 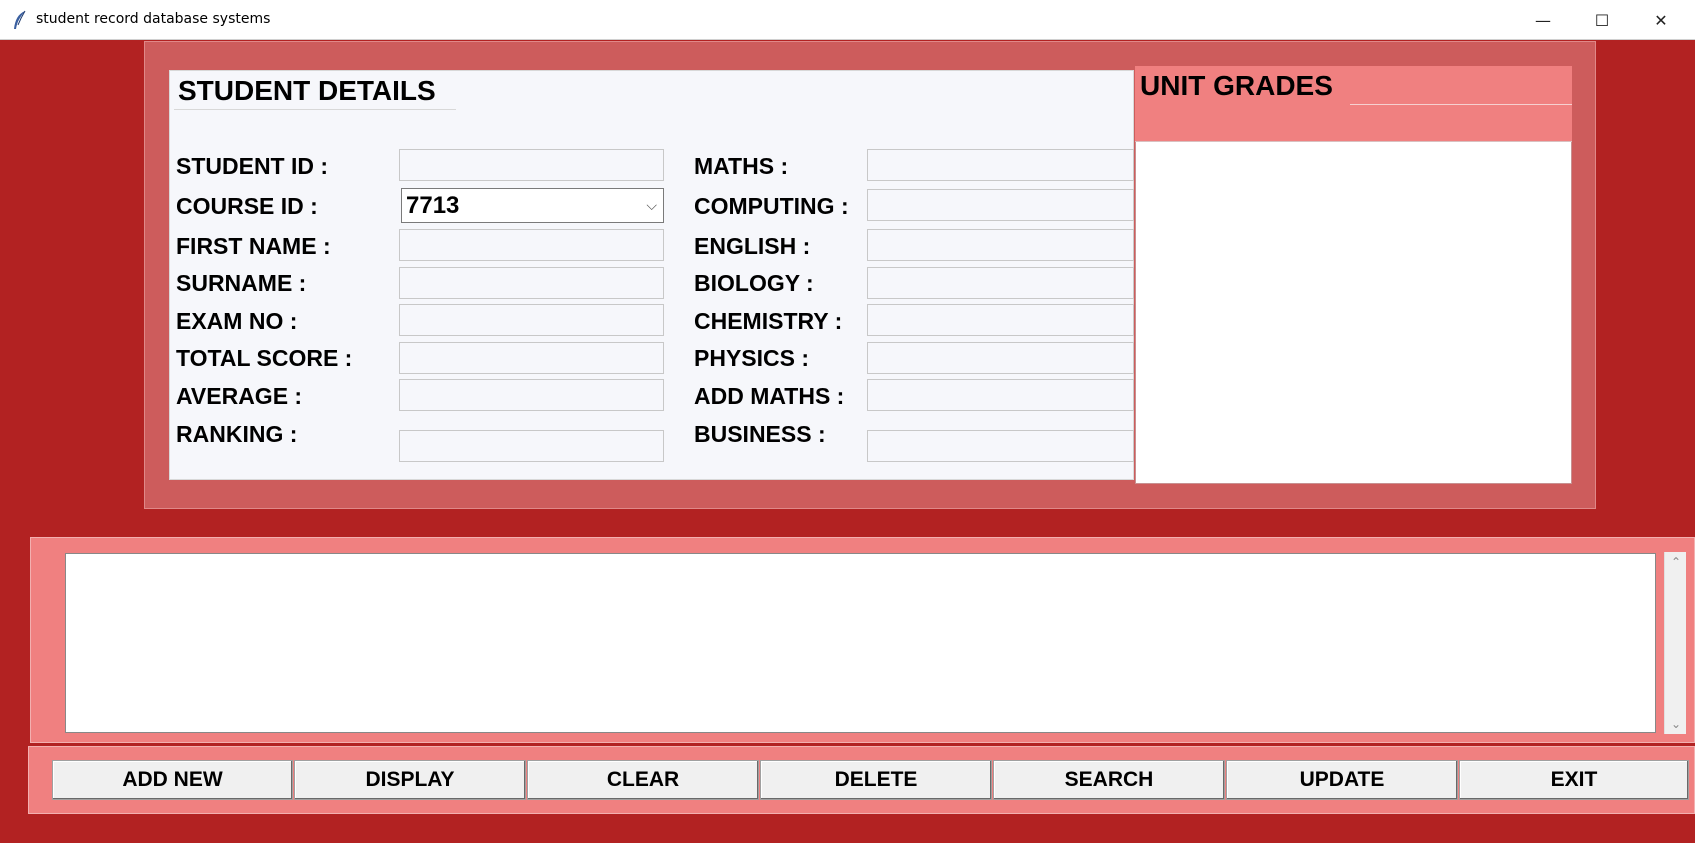 What do you see at coordinates (153, 19) in the screenshot?
I see `window-title: student record database systems` at bounding box center [153, 19].